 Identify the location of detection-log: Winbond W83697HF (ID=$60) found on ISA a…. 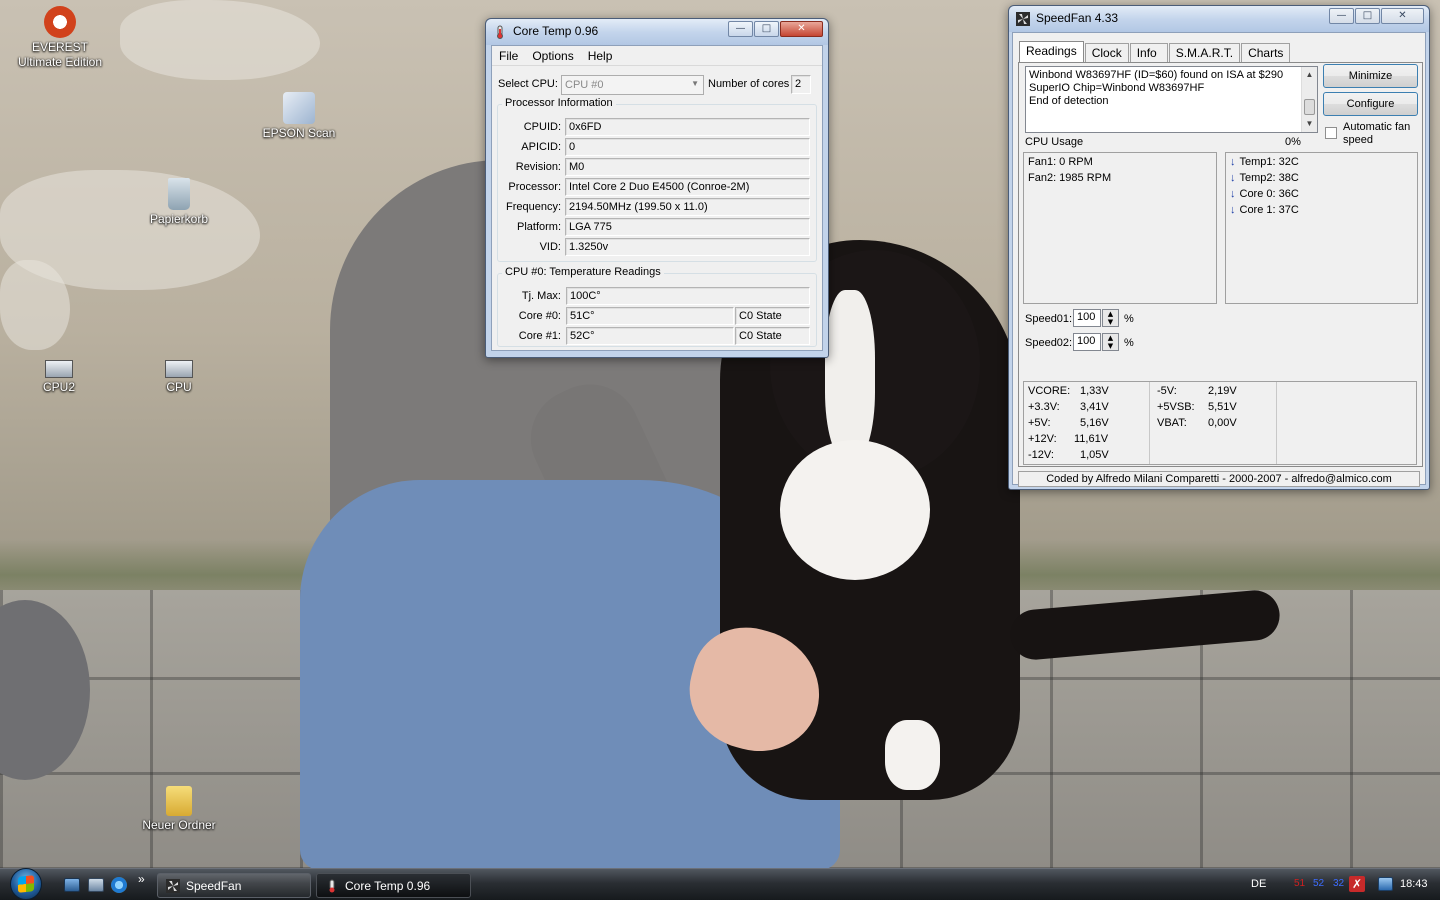
(1171, 99).